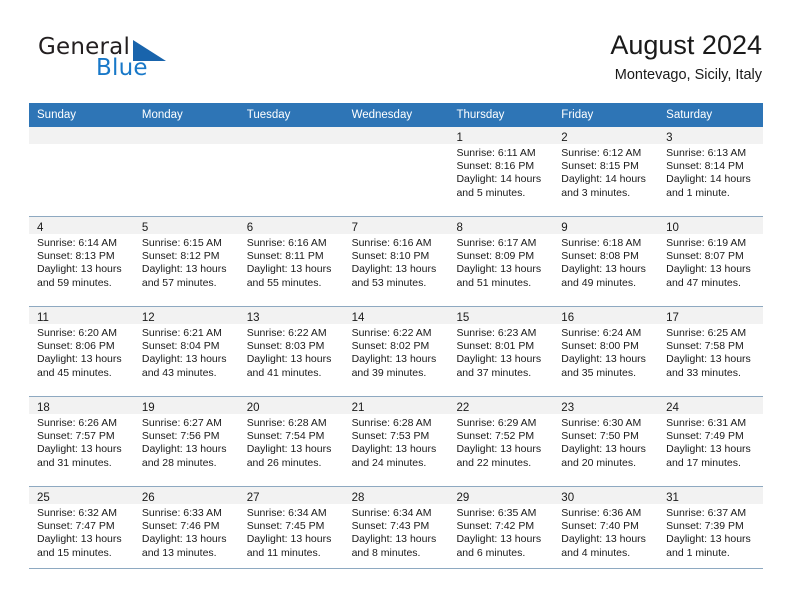 The height and width of the screenshot is (612, 792). I want to click on sunrise-time: Sunrise: 6:12 AM, so click(601, 153).